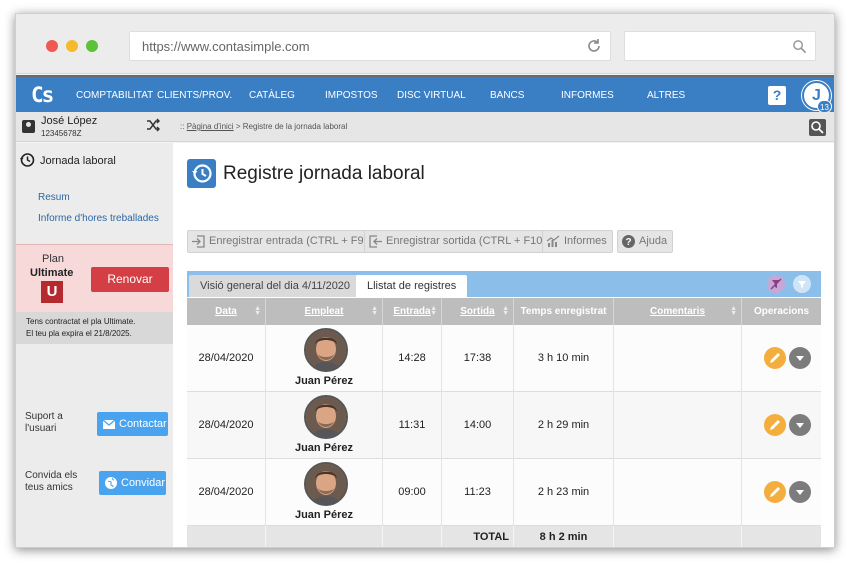  I want to click on global-search-button, so click(817, 127).